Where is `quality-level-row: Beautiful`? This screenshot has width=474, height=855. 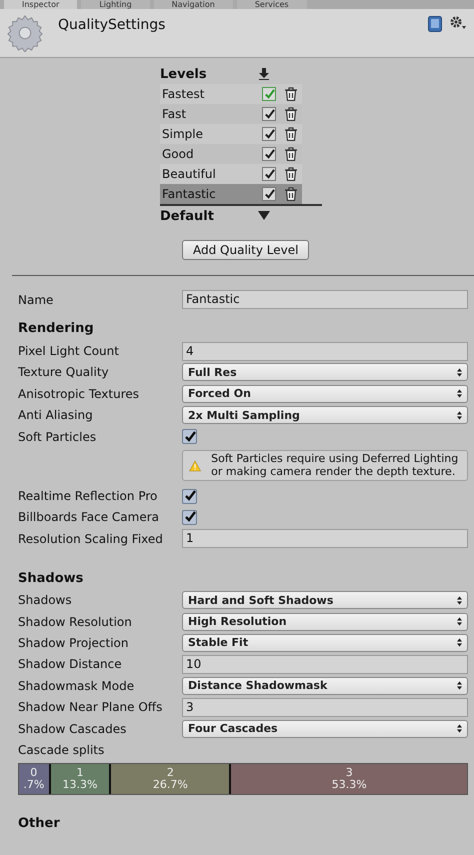
quality-level-row: Beautiful is located at coordinates (231, 174).